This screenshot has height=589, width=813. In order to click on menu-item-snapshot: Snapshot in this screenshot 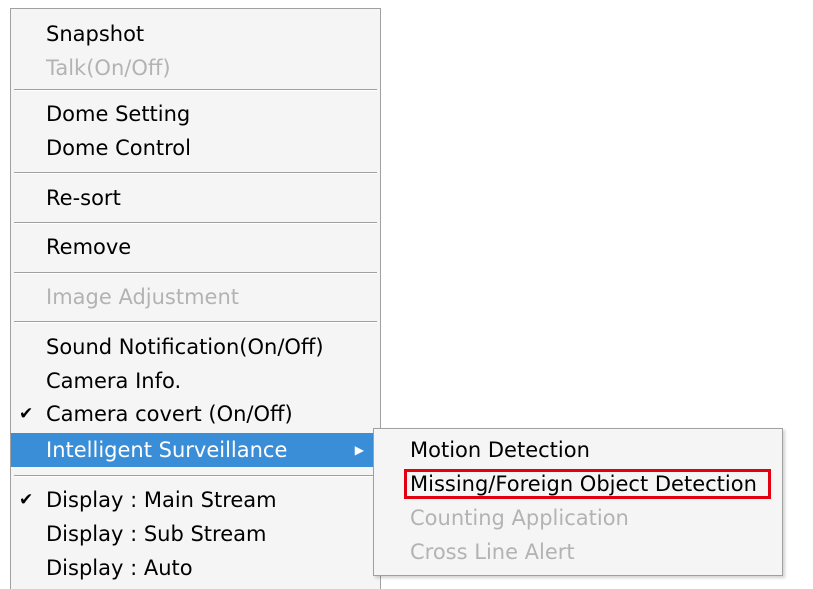, I will do `click(195, 34)`.